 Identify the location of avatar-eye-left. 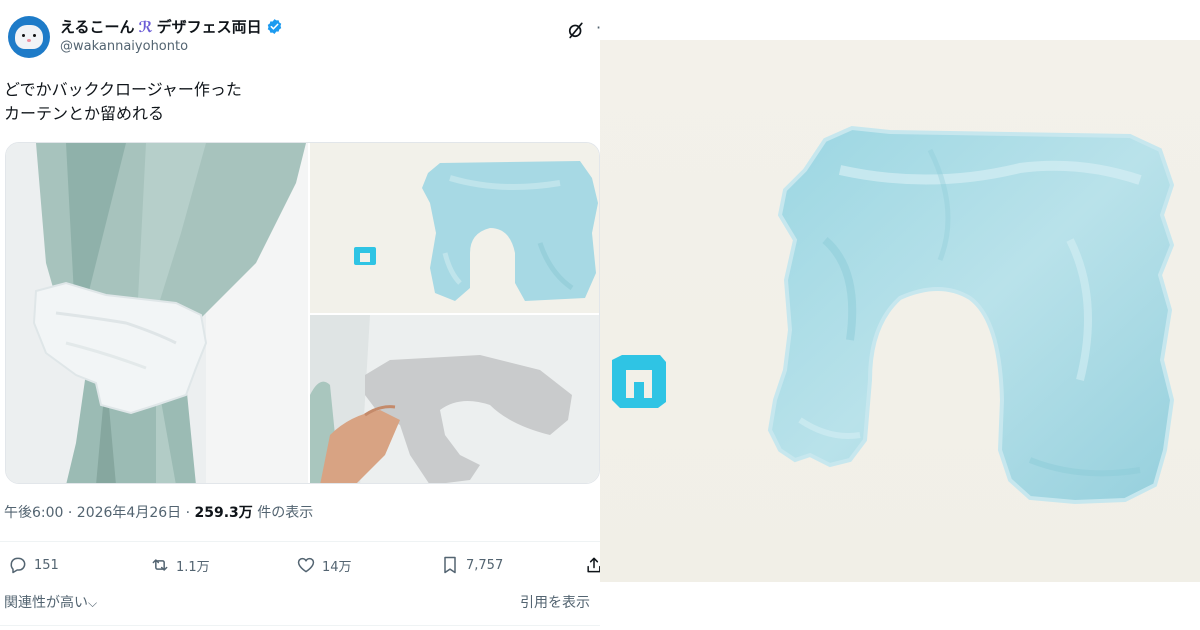
(23, 35).